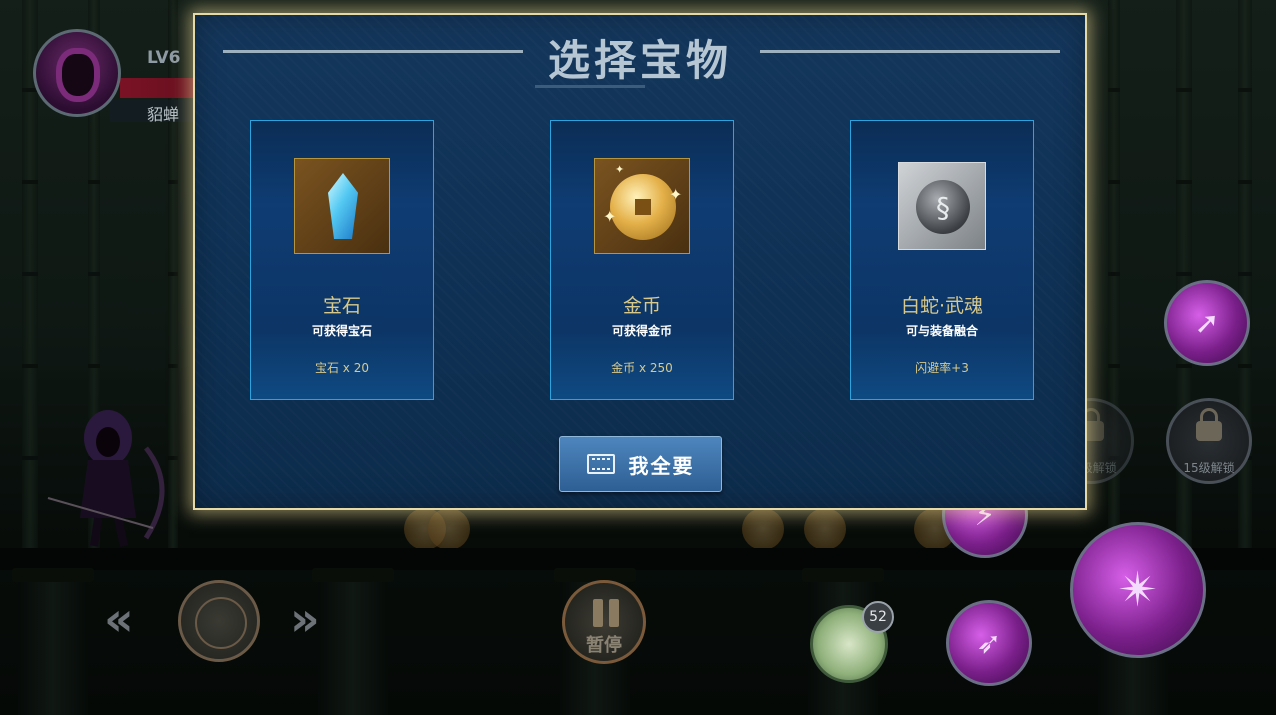  Describe the element at coordinates (590, 86) in the screenshot. I see `title-ornament` at that location.